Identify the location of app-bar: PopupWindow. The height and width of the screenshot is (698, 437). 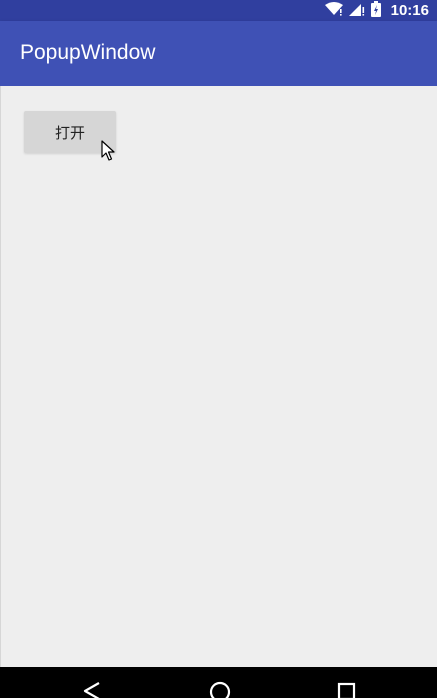
(218, 53).